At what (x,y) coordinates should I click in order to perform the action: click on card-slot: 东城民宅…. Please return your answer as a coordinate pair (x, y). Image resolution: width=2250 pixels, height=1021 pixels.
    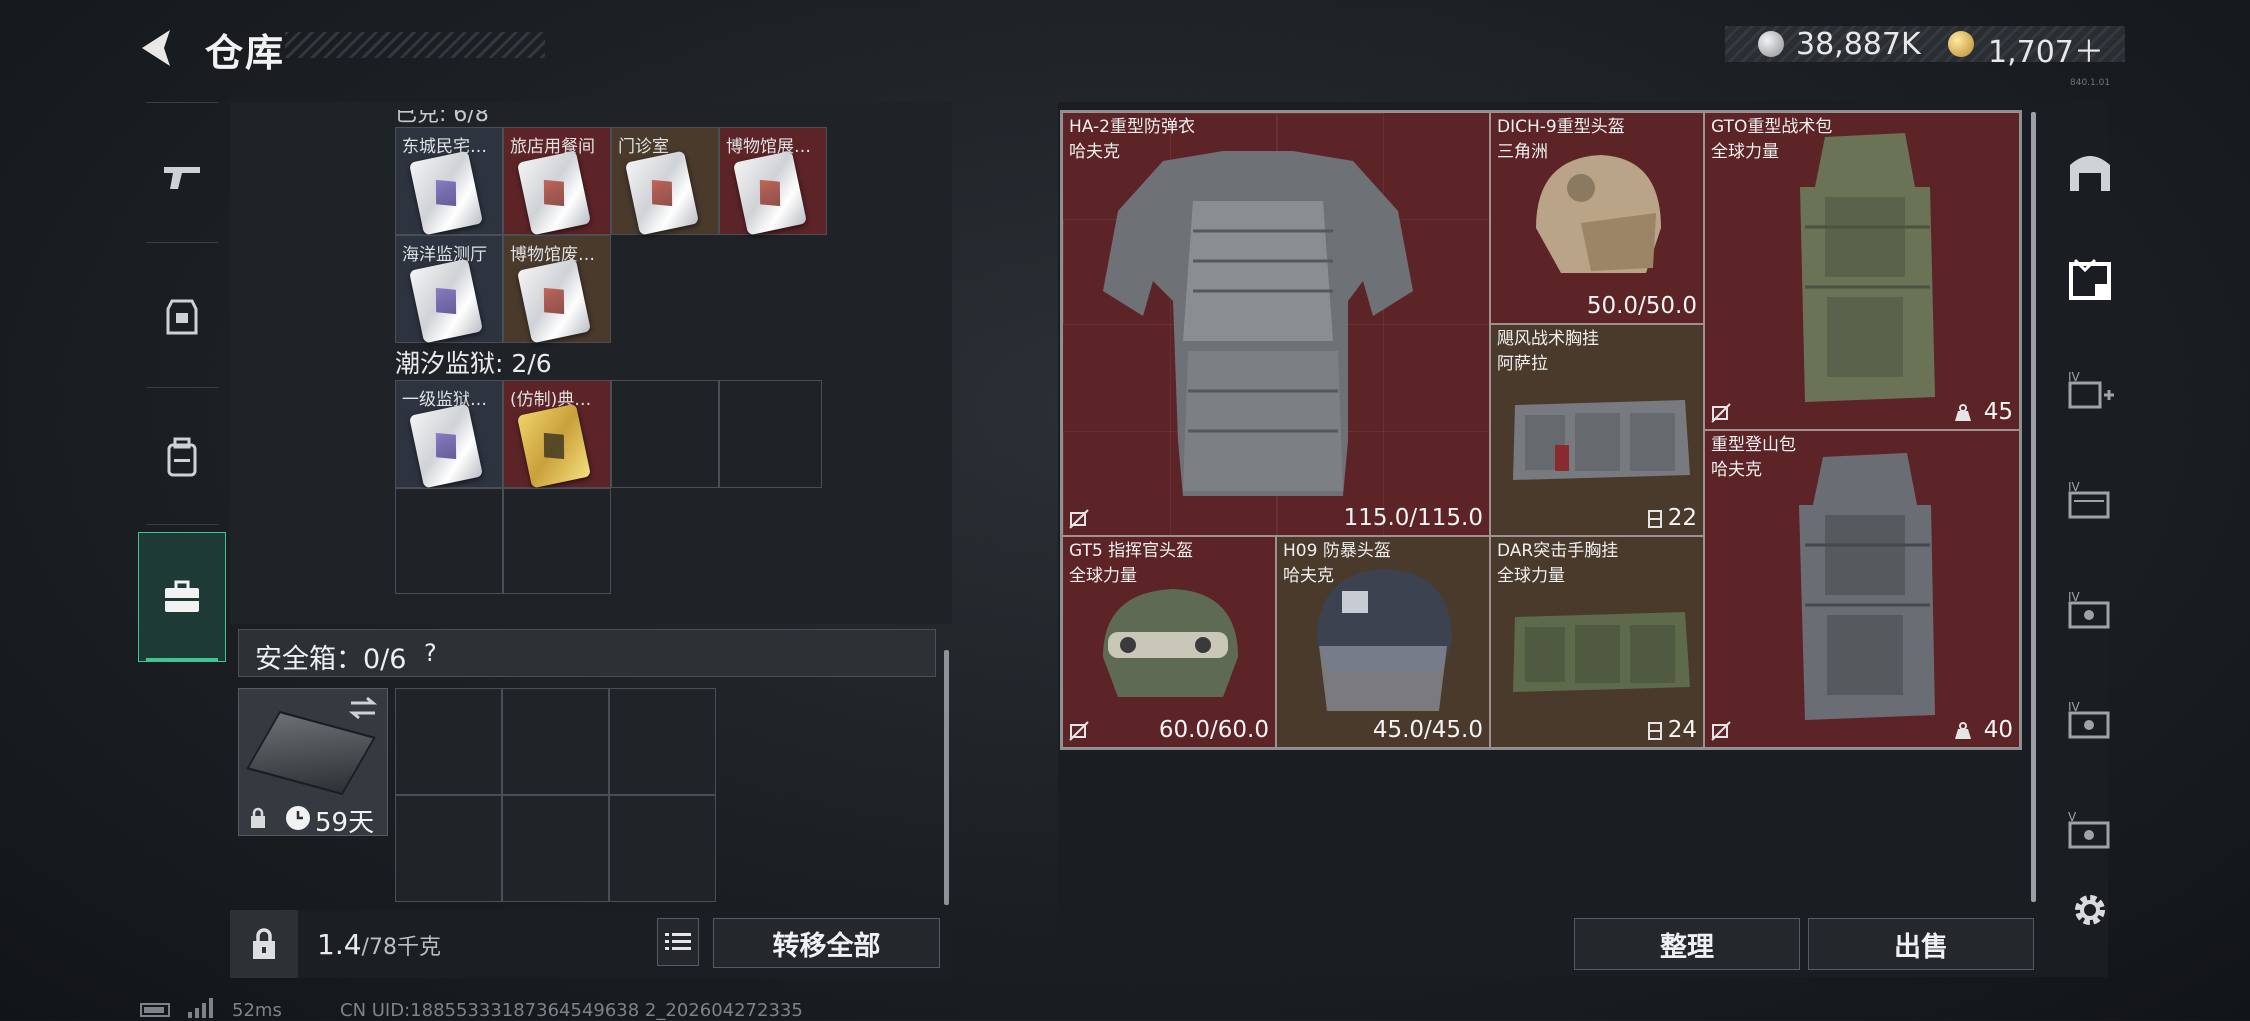
    Looking at the image, I should click on (449, 181).